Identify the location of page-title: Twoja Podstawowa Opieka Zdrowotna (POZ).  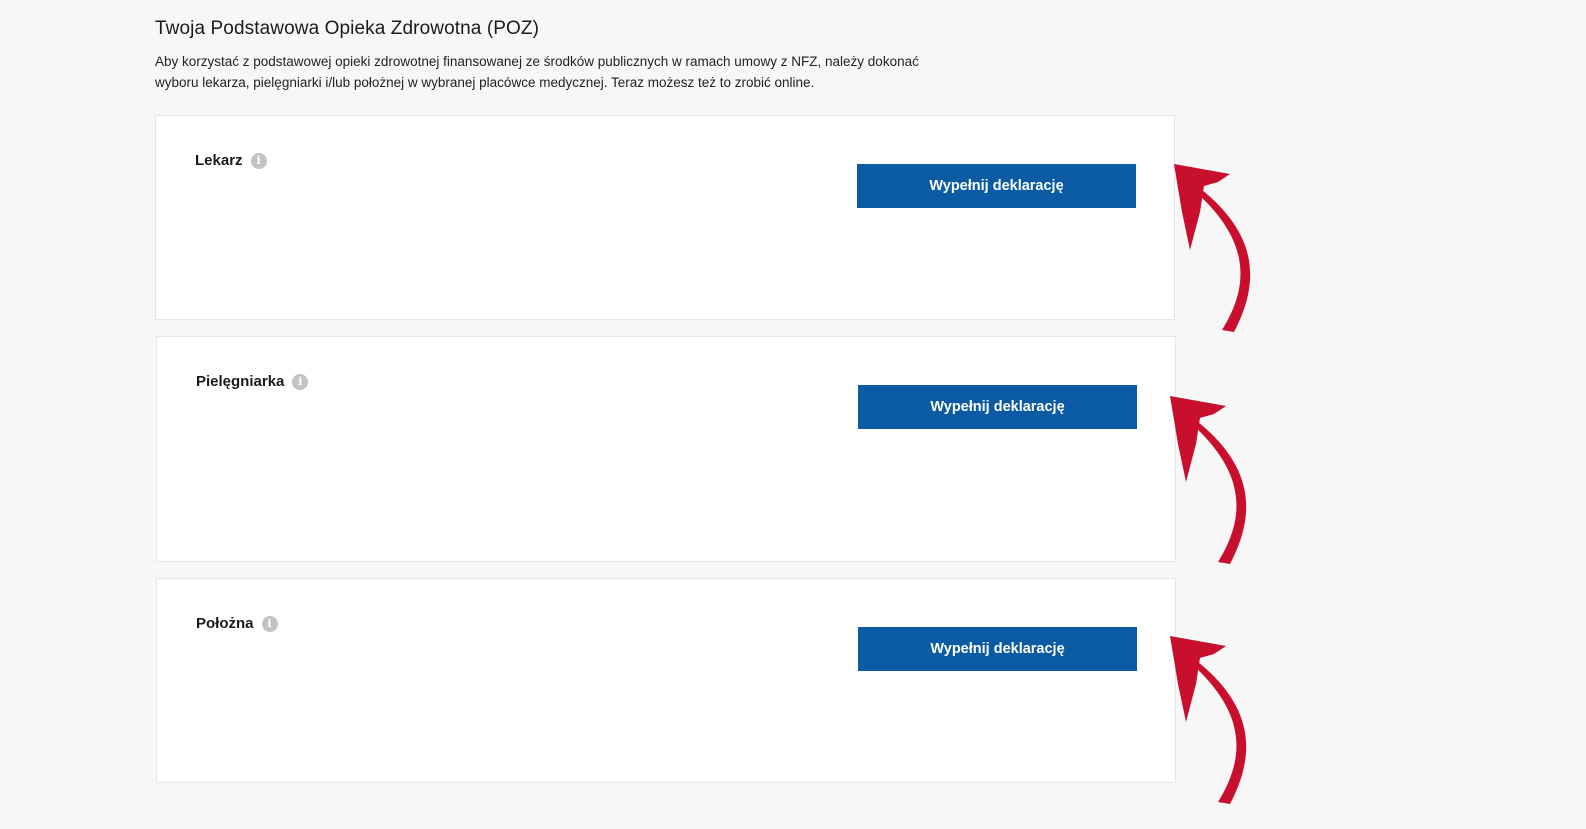
(347, 28).